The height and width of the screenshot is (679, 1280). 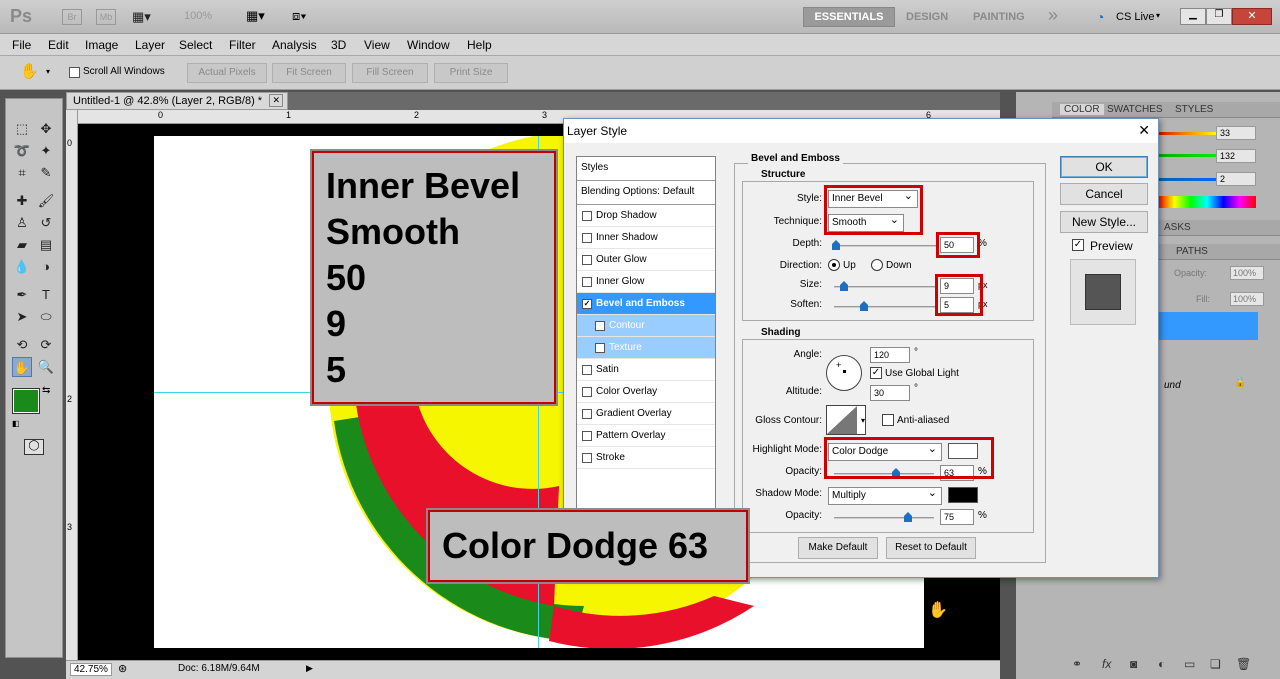 What do you see at coordinates (587, 282) in the screenshot?
I see `inner-glow-checkbox` at bounding box center [587, 282].